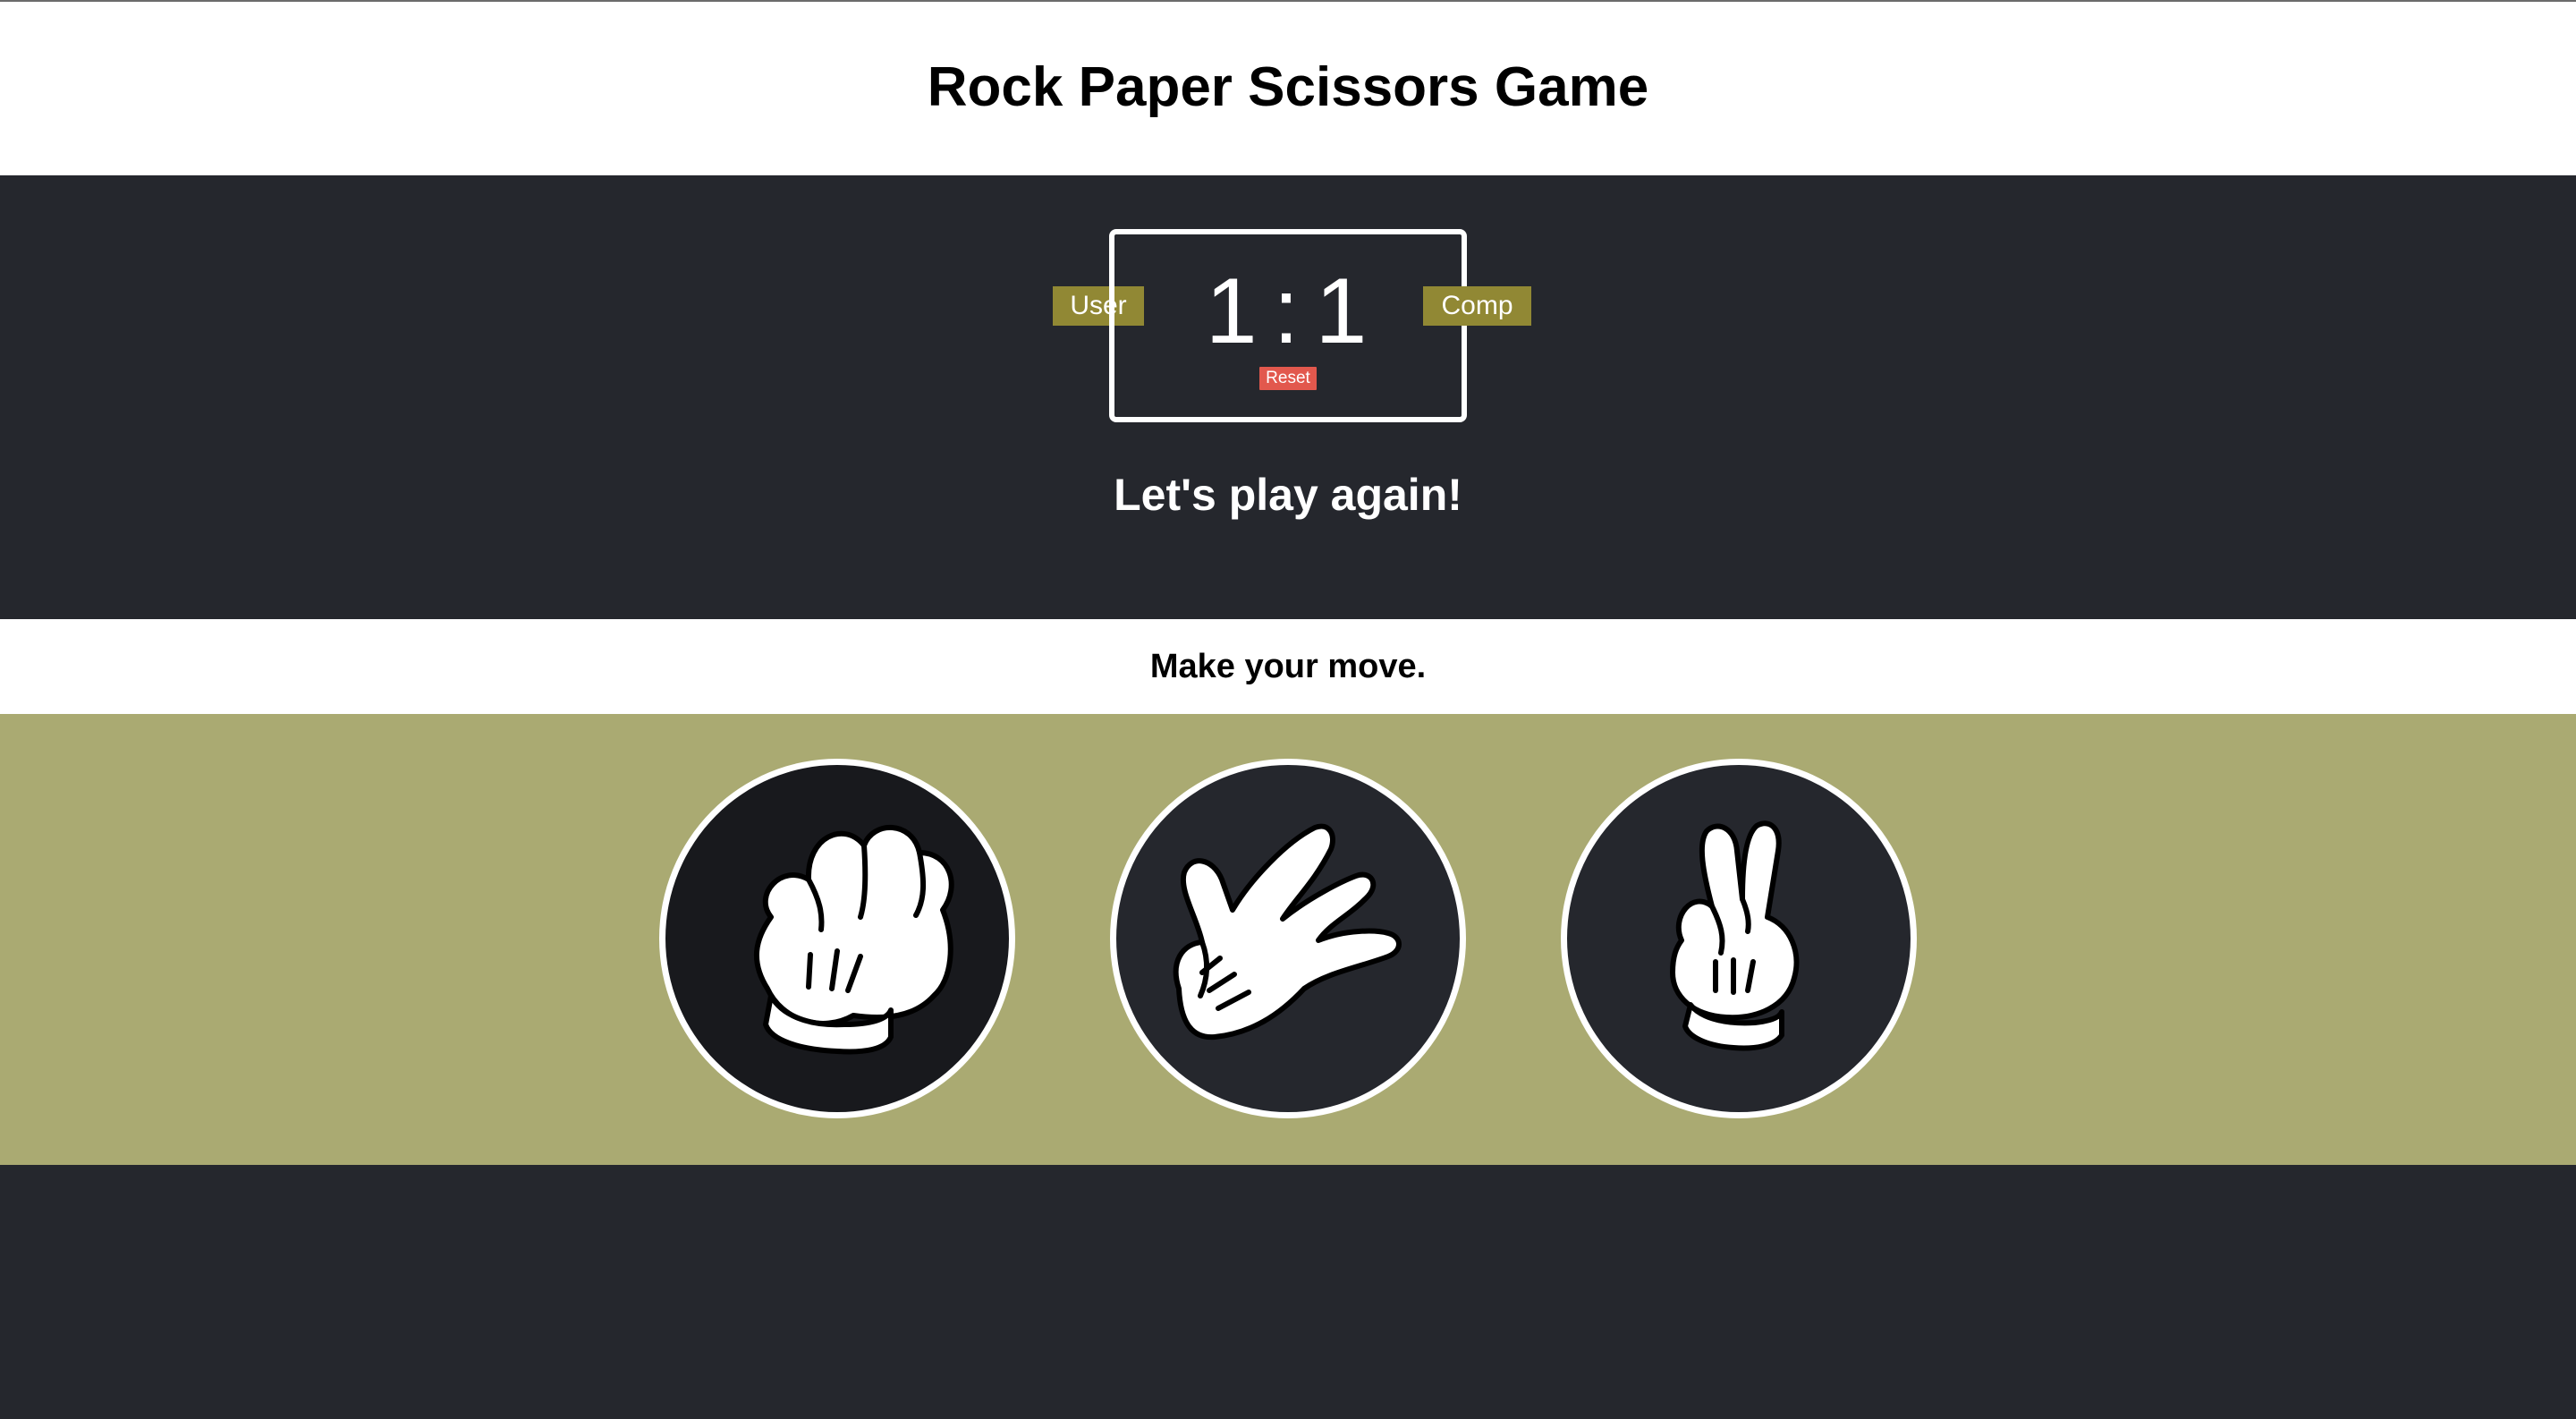  I want to click on result-message: Let's play again!, so click(1288, 495).